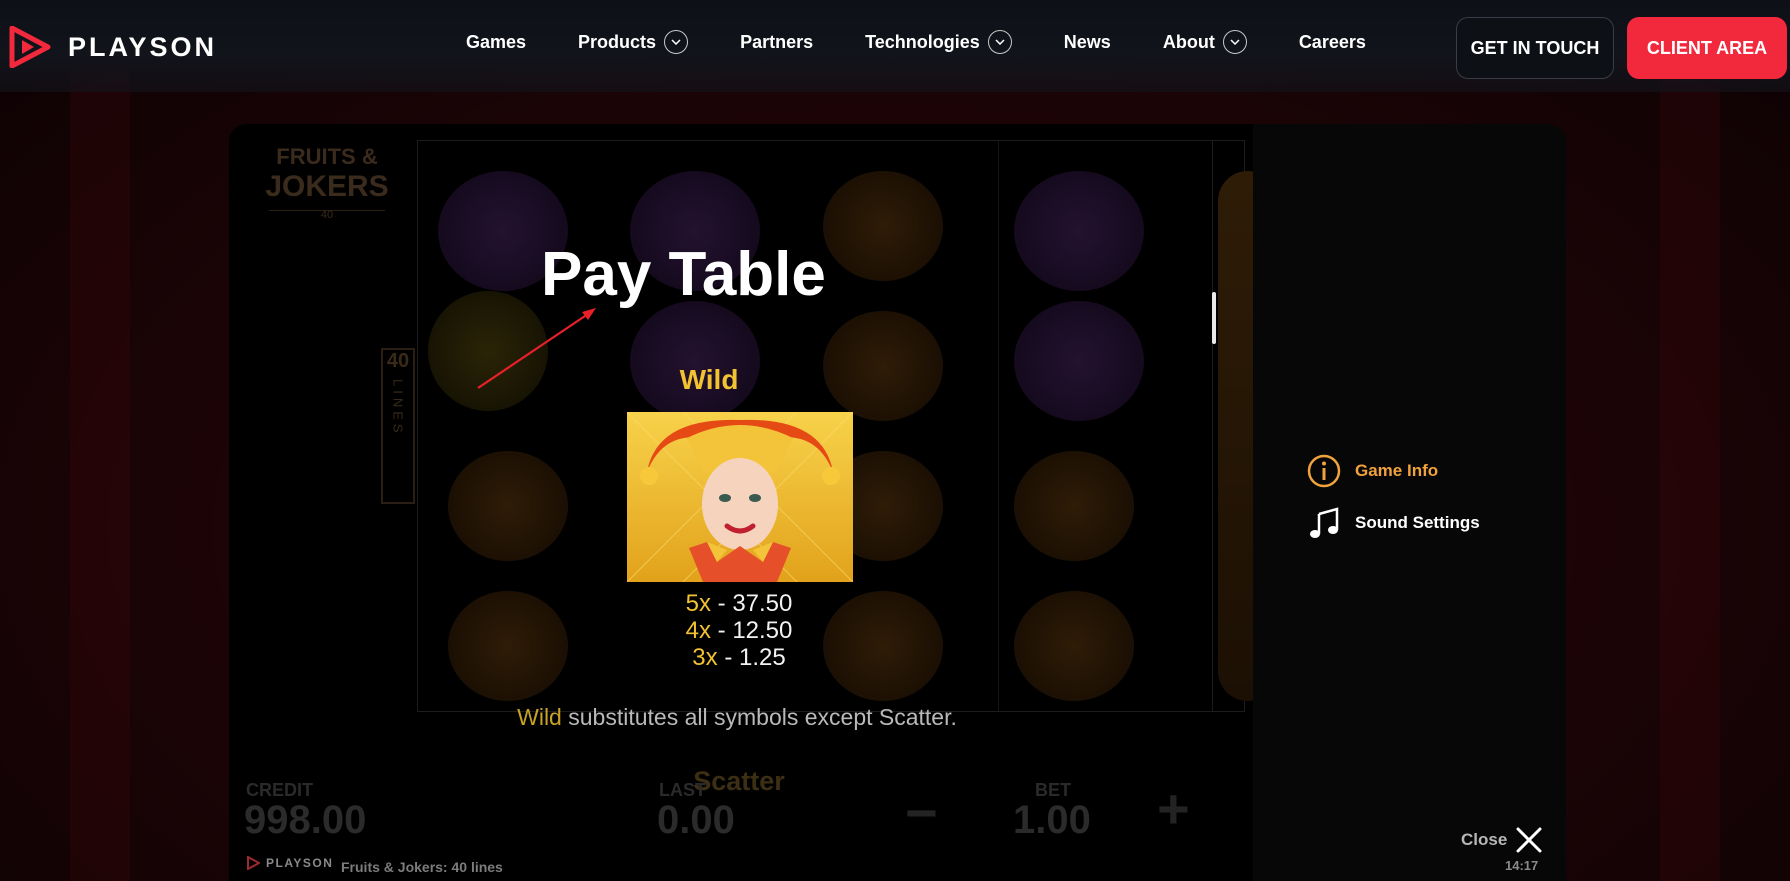 Image resolution: width=1790 pixels, height=881 pixels. I want to click on playson-logo: PLAYSON, so click(112, 47).